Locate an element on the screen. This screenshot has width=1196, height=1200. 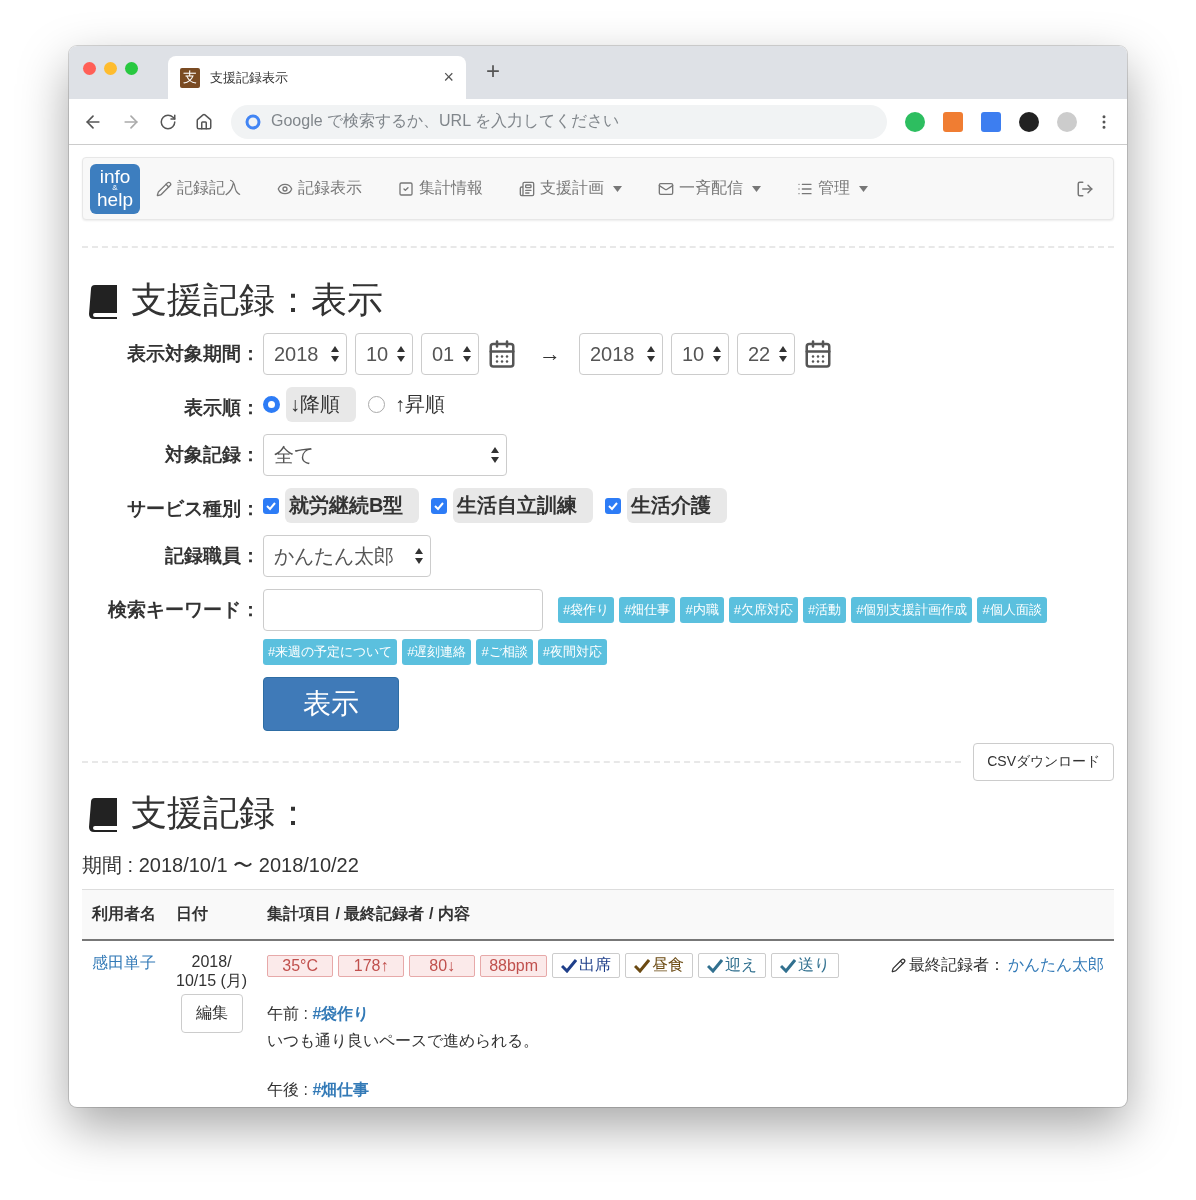
edit-button: 編集 is located at coordinates (211, 1013).